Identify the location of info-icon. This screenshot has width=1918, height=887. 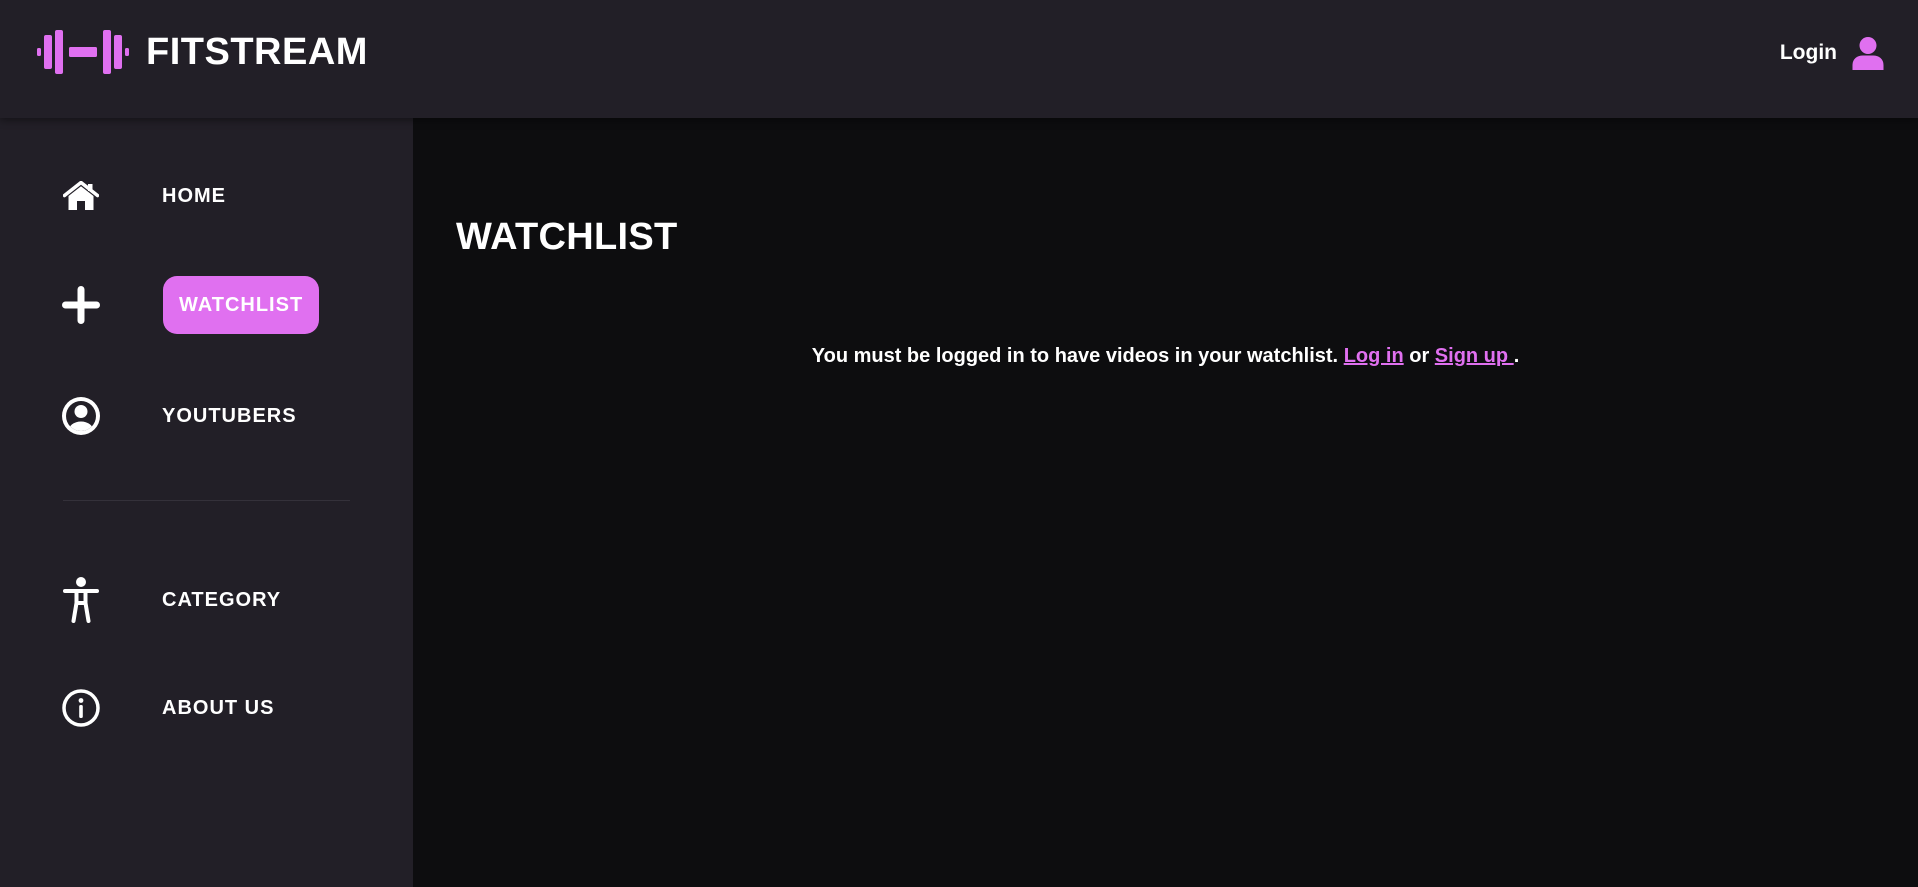
(81, 708).